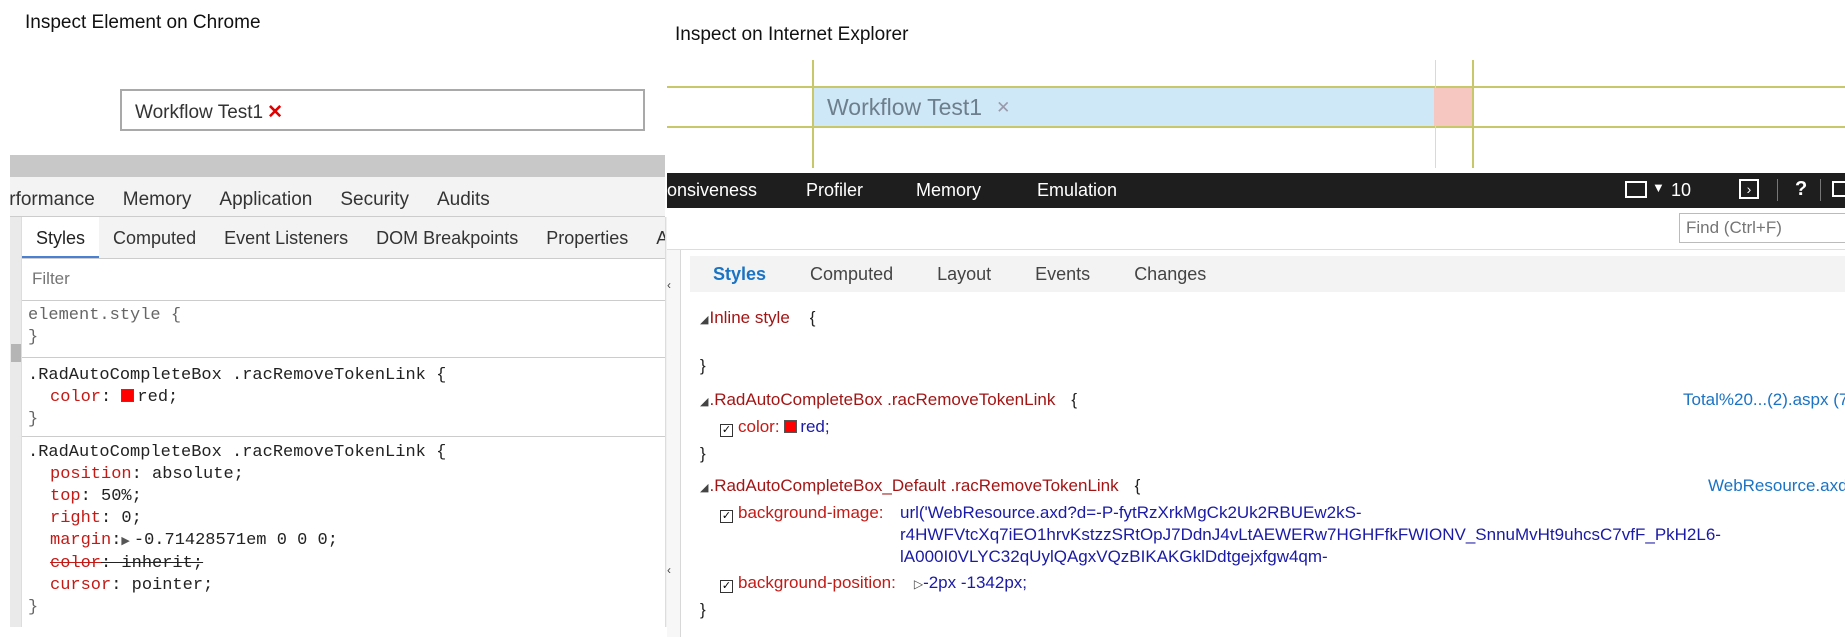  What do you see at coordinates (1749, 189) in the screenshot?
I see `console-icon: ›` at bounding box center [1749, 189].